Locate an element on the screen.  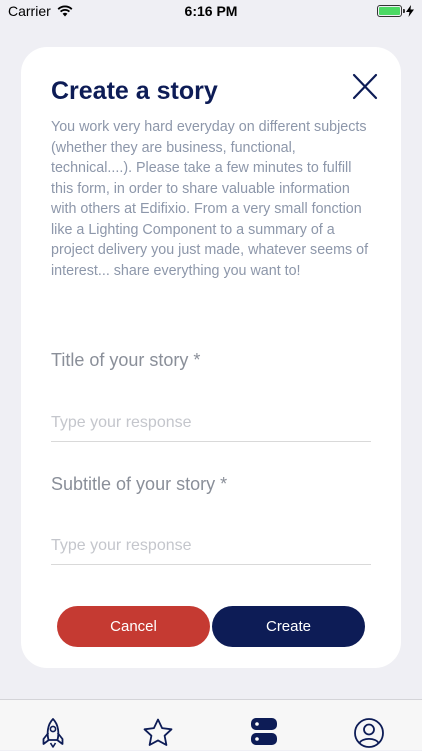
user-icon is located at coordinates (369, 733).